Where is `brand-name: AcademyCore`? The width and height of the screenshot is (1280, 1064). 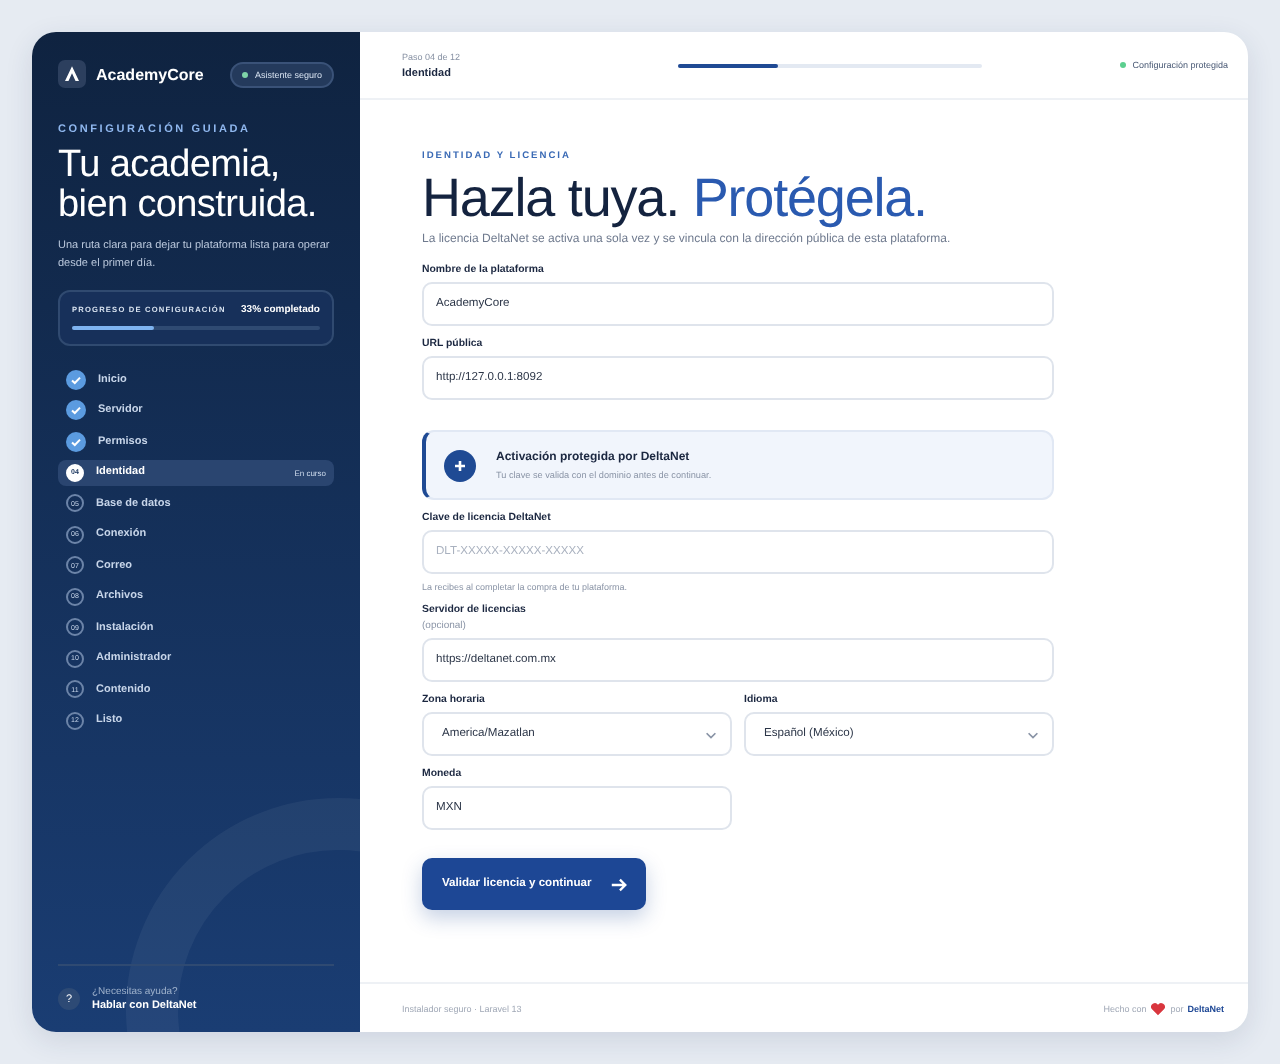 brand-name: AcademyCore is located at coordinates (151, 74).